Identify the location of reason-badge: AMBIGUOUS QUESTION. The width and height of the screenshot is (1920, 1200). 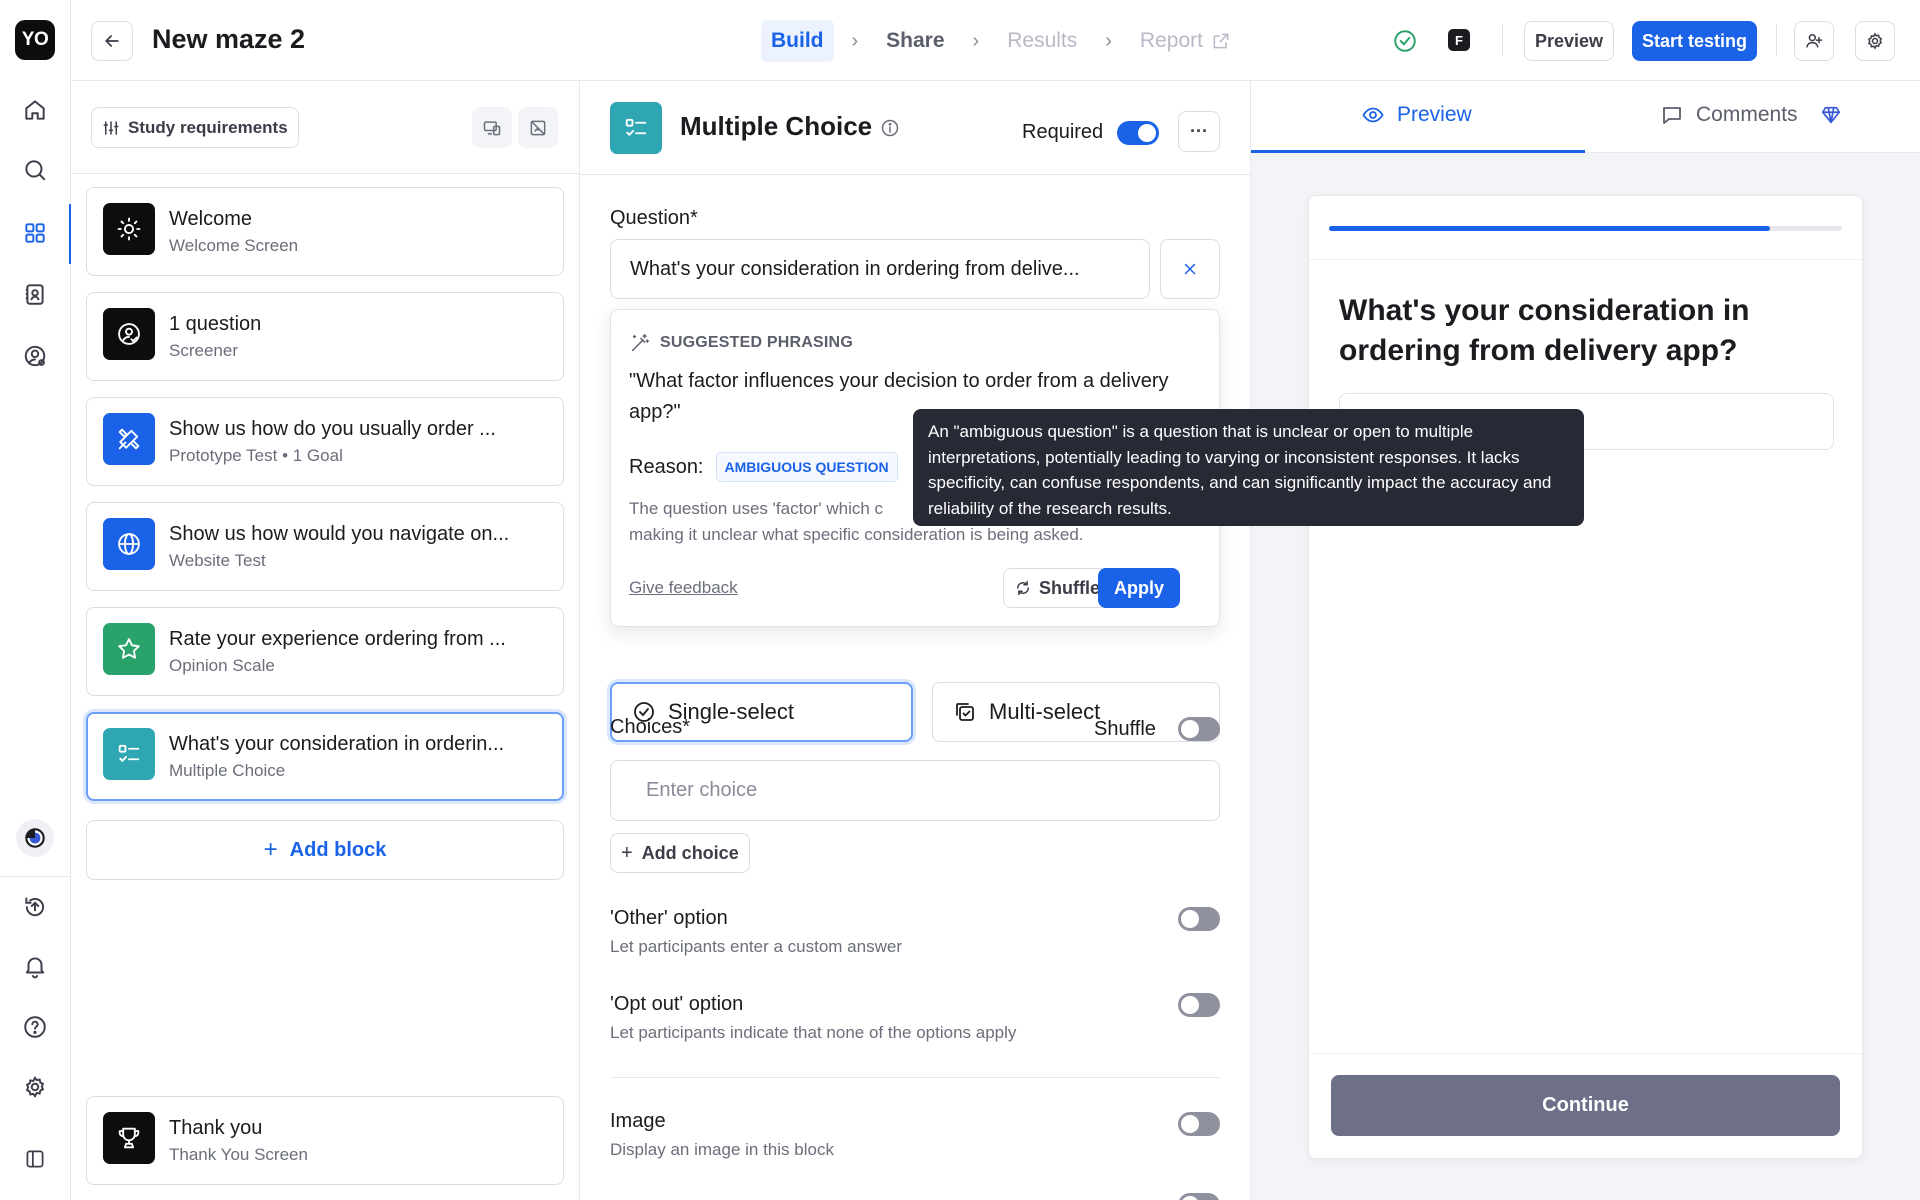
(806, 467).